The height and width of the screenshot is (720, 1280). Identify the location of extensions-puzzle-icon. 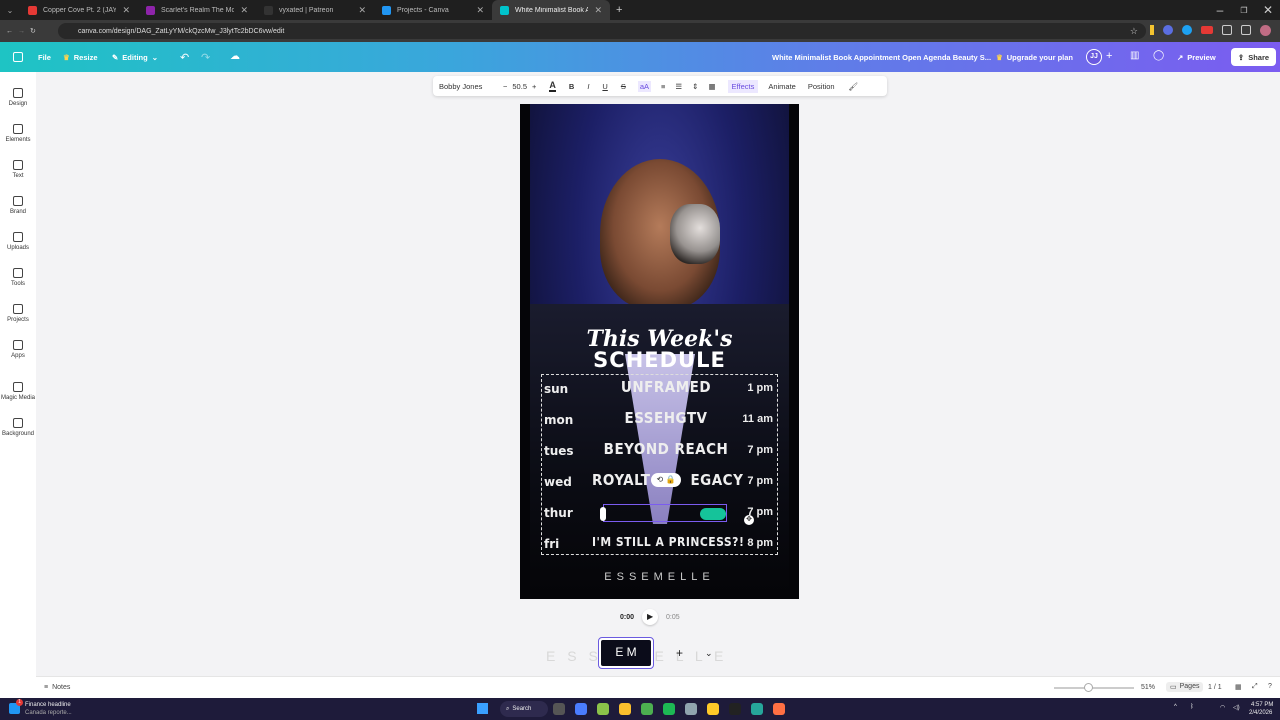
(1227, 30).